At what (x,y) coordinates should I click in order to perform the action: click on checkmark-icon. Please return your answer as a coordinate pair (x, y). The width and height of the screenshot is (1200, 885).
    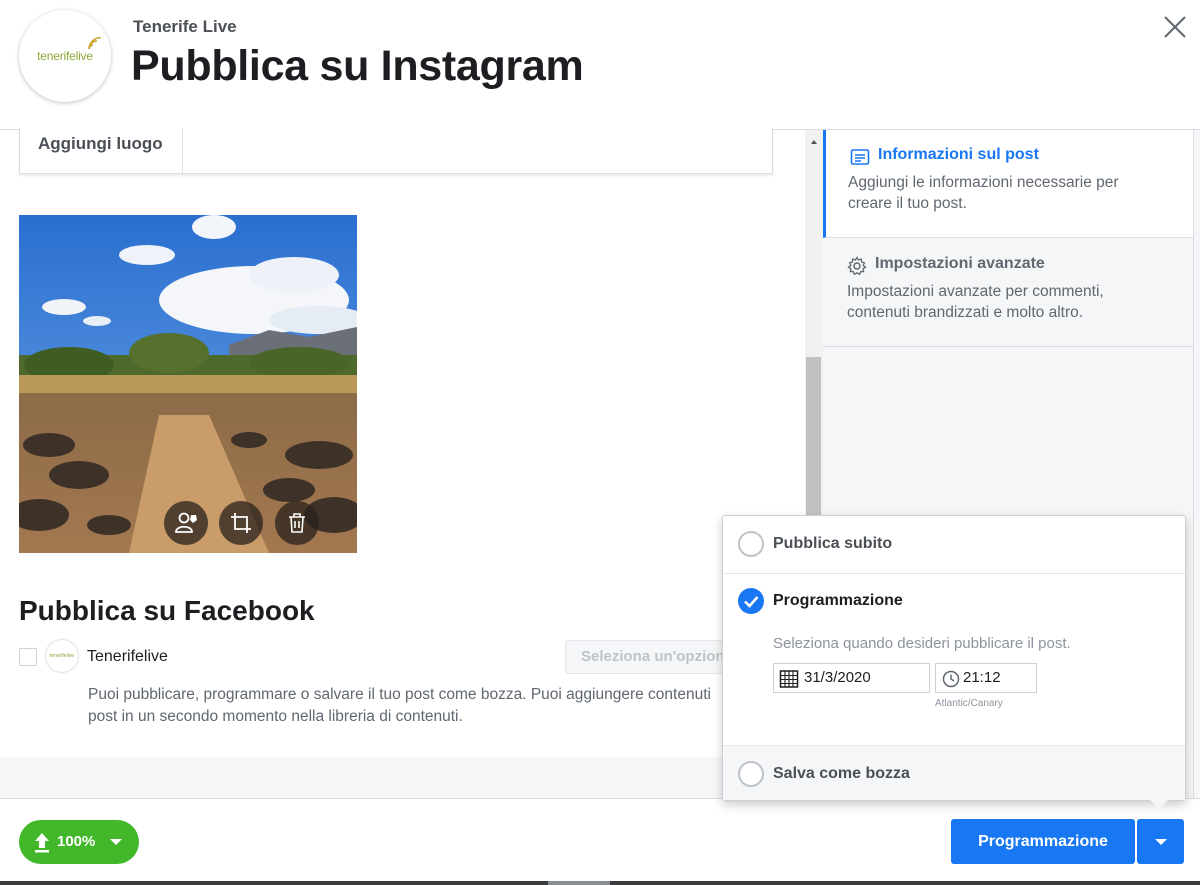
    Looking at the image, I should click on (751, 602).